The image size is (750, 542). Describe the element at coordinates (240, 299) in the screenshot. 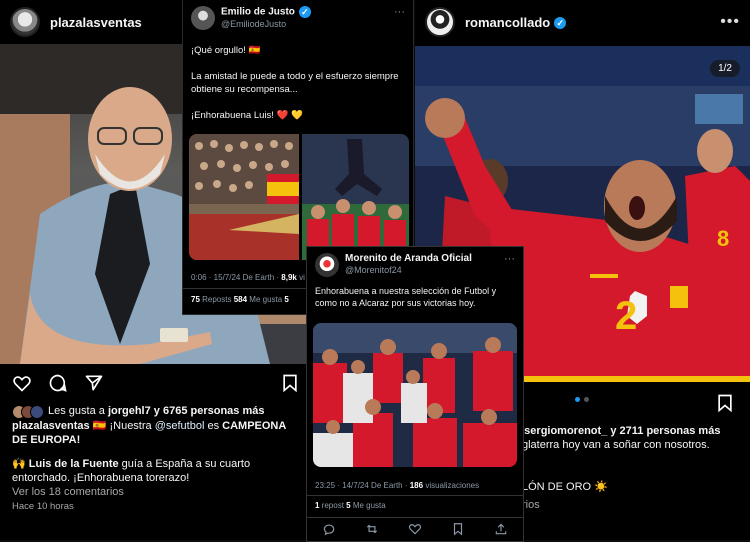

I see `like-count: 584` at that location.